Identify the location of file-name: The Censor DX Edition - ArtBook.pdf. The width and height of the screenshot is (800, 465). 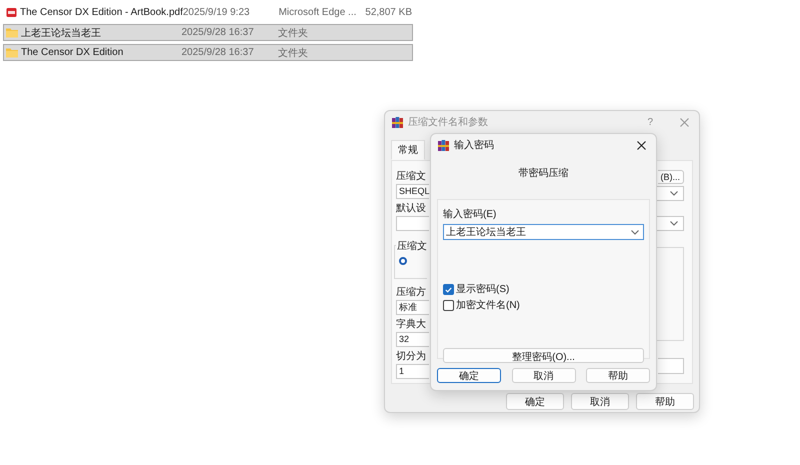
(101, 12).